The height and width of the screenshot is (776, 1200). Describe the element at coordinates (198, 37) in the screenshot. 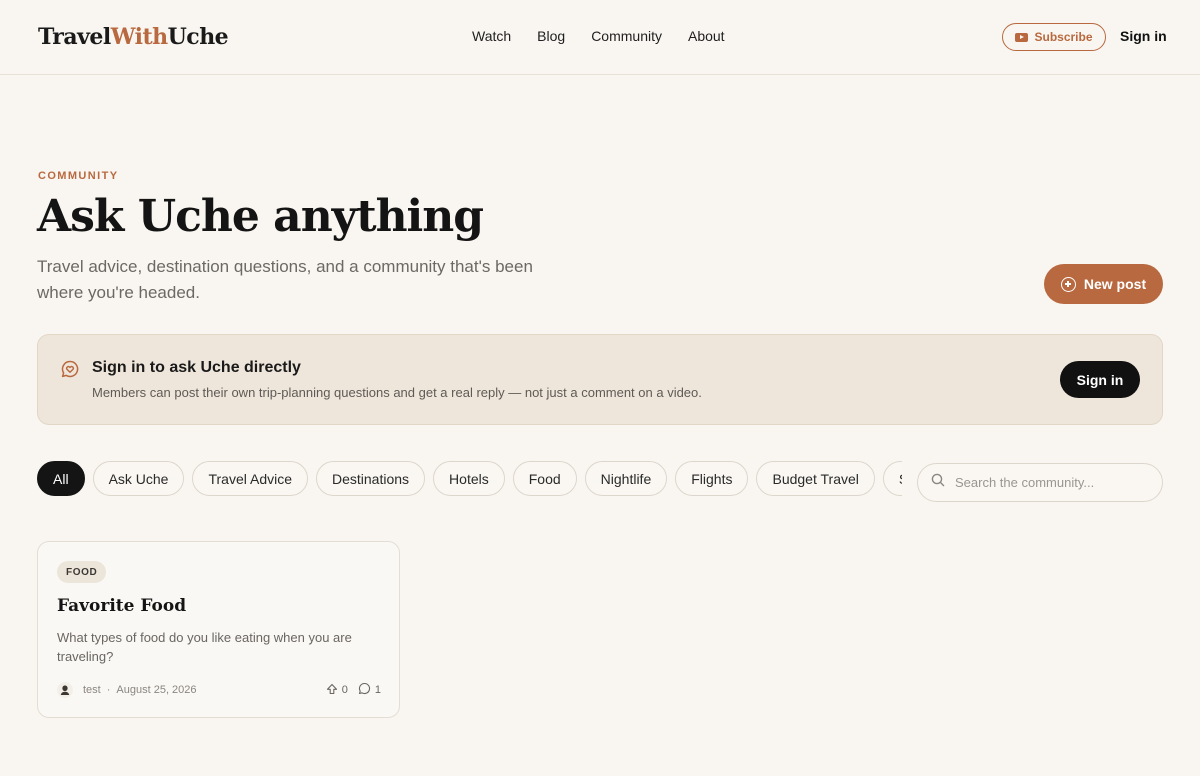

I see `logo-text-uche: Uche` at that location.